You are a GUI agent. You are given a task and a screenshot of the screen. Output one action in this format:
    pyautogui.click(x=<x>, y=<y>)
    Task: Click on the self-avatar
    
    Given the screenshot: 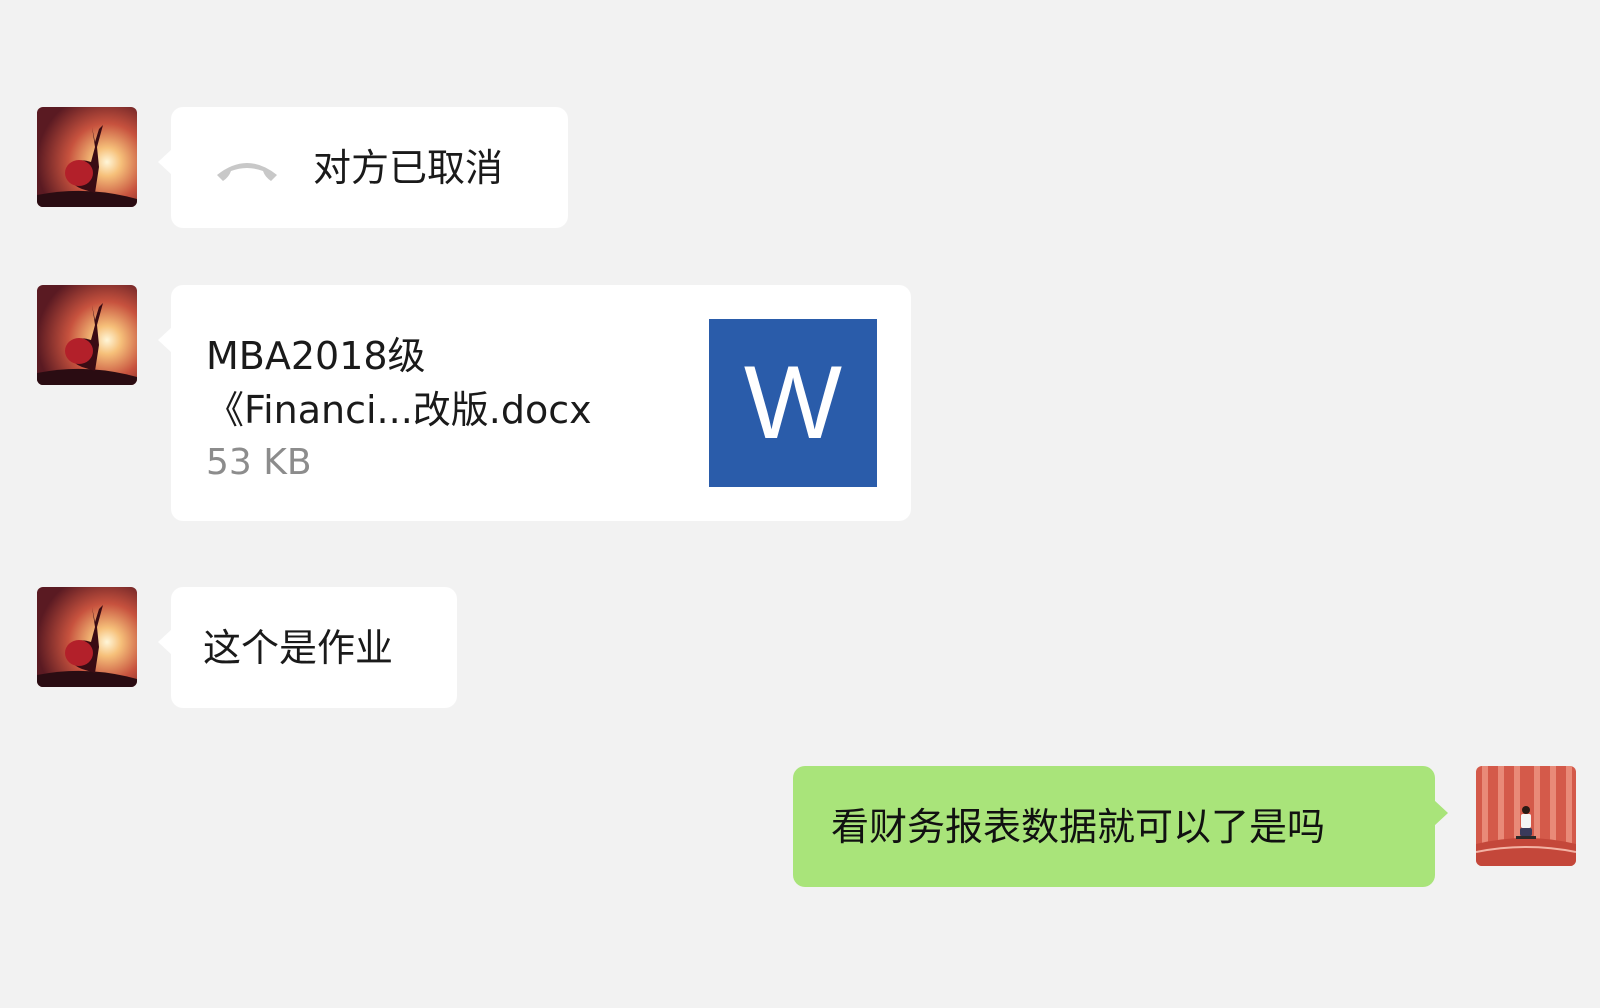 What is the action you would take?
    pyautogui.click(x=1526, y=816)
    